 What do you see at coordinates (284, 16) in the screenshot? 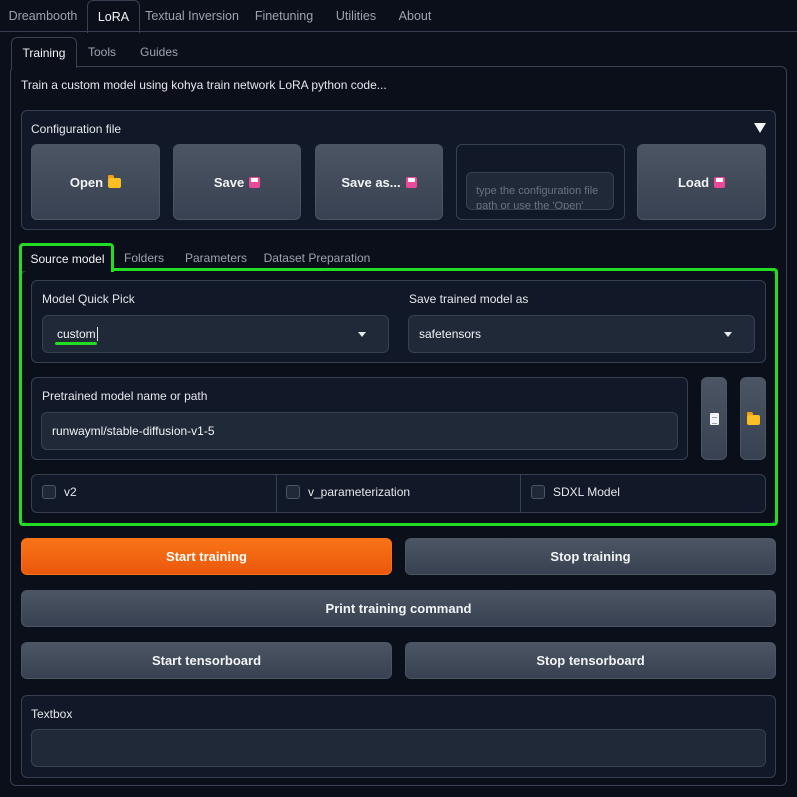
I see `tab-finetuning: Finetuning` at bounding box center [284, 16].